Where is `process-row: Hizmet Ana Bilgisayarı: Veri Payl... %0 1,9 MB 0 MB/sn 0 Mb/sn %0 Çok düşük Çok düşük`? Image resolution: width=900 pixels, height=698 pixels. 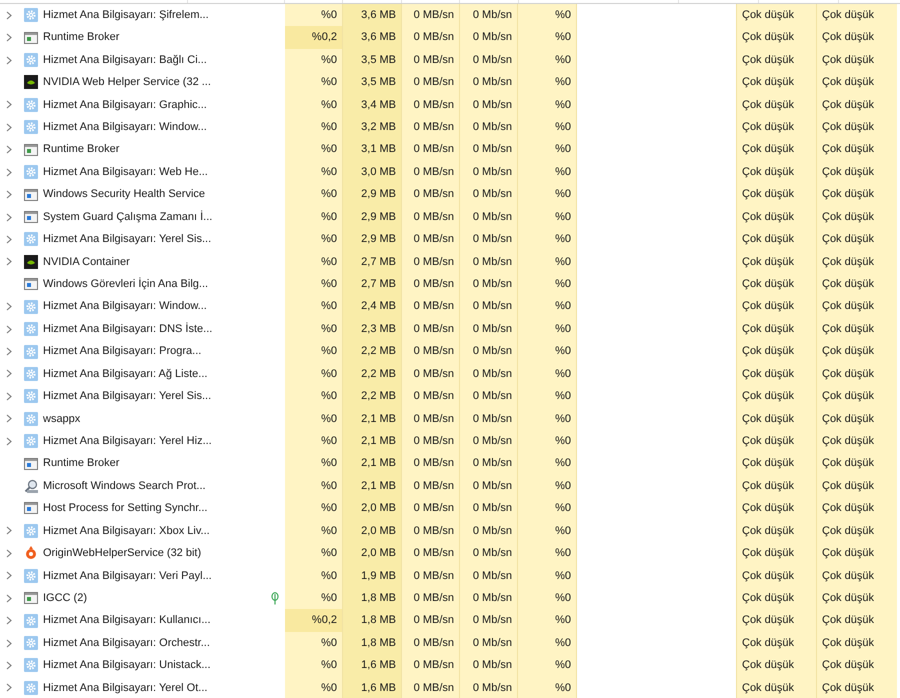 process-row: Hizmet Ana Bilgisayarı: Veri Payl... %0 1,9 MB 0 MB/sn 0 Mb/sn %0 Çok düşük Çok düşük is located at coordinates (450, 575).